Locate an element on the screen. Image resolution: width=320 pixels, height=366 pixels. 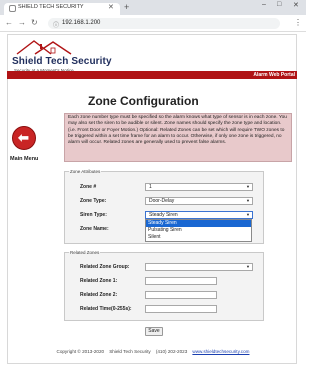
logo-house-icon is located at coordinates (44, 47).